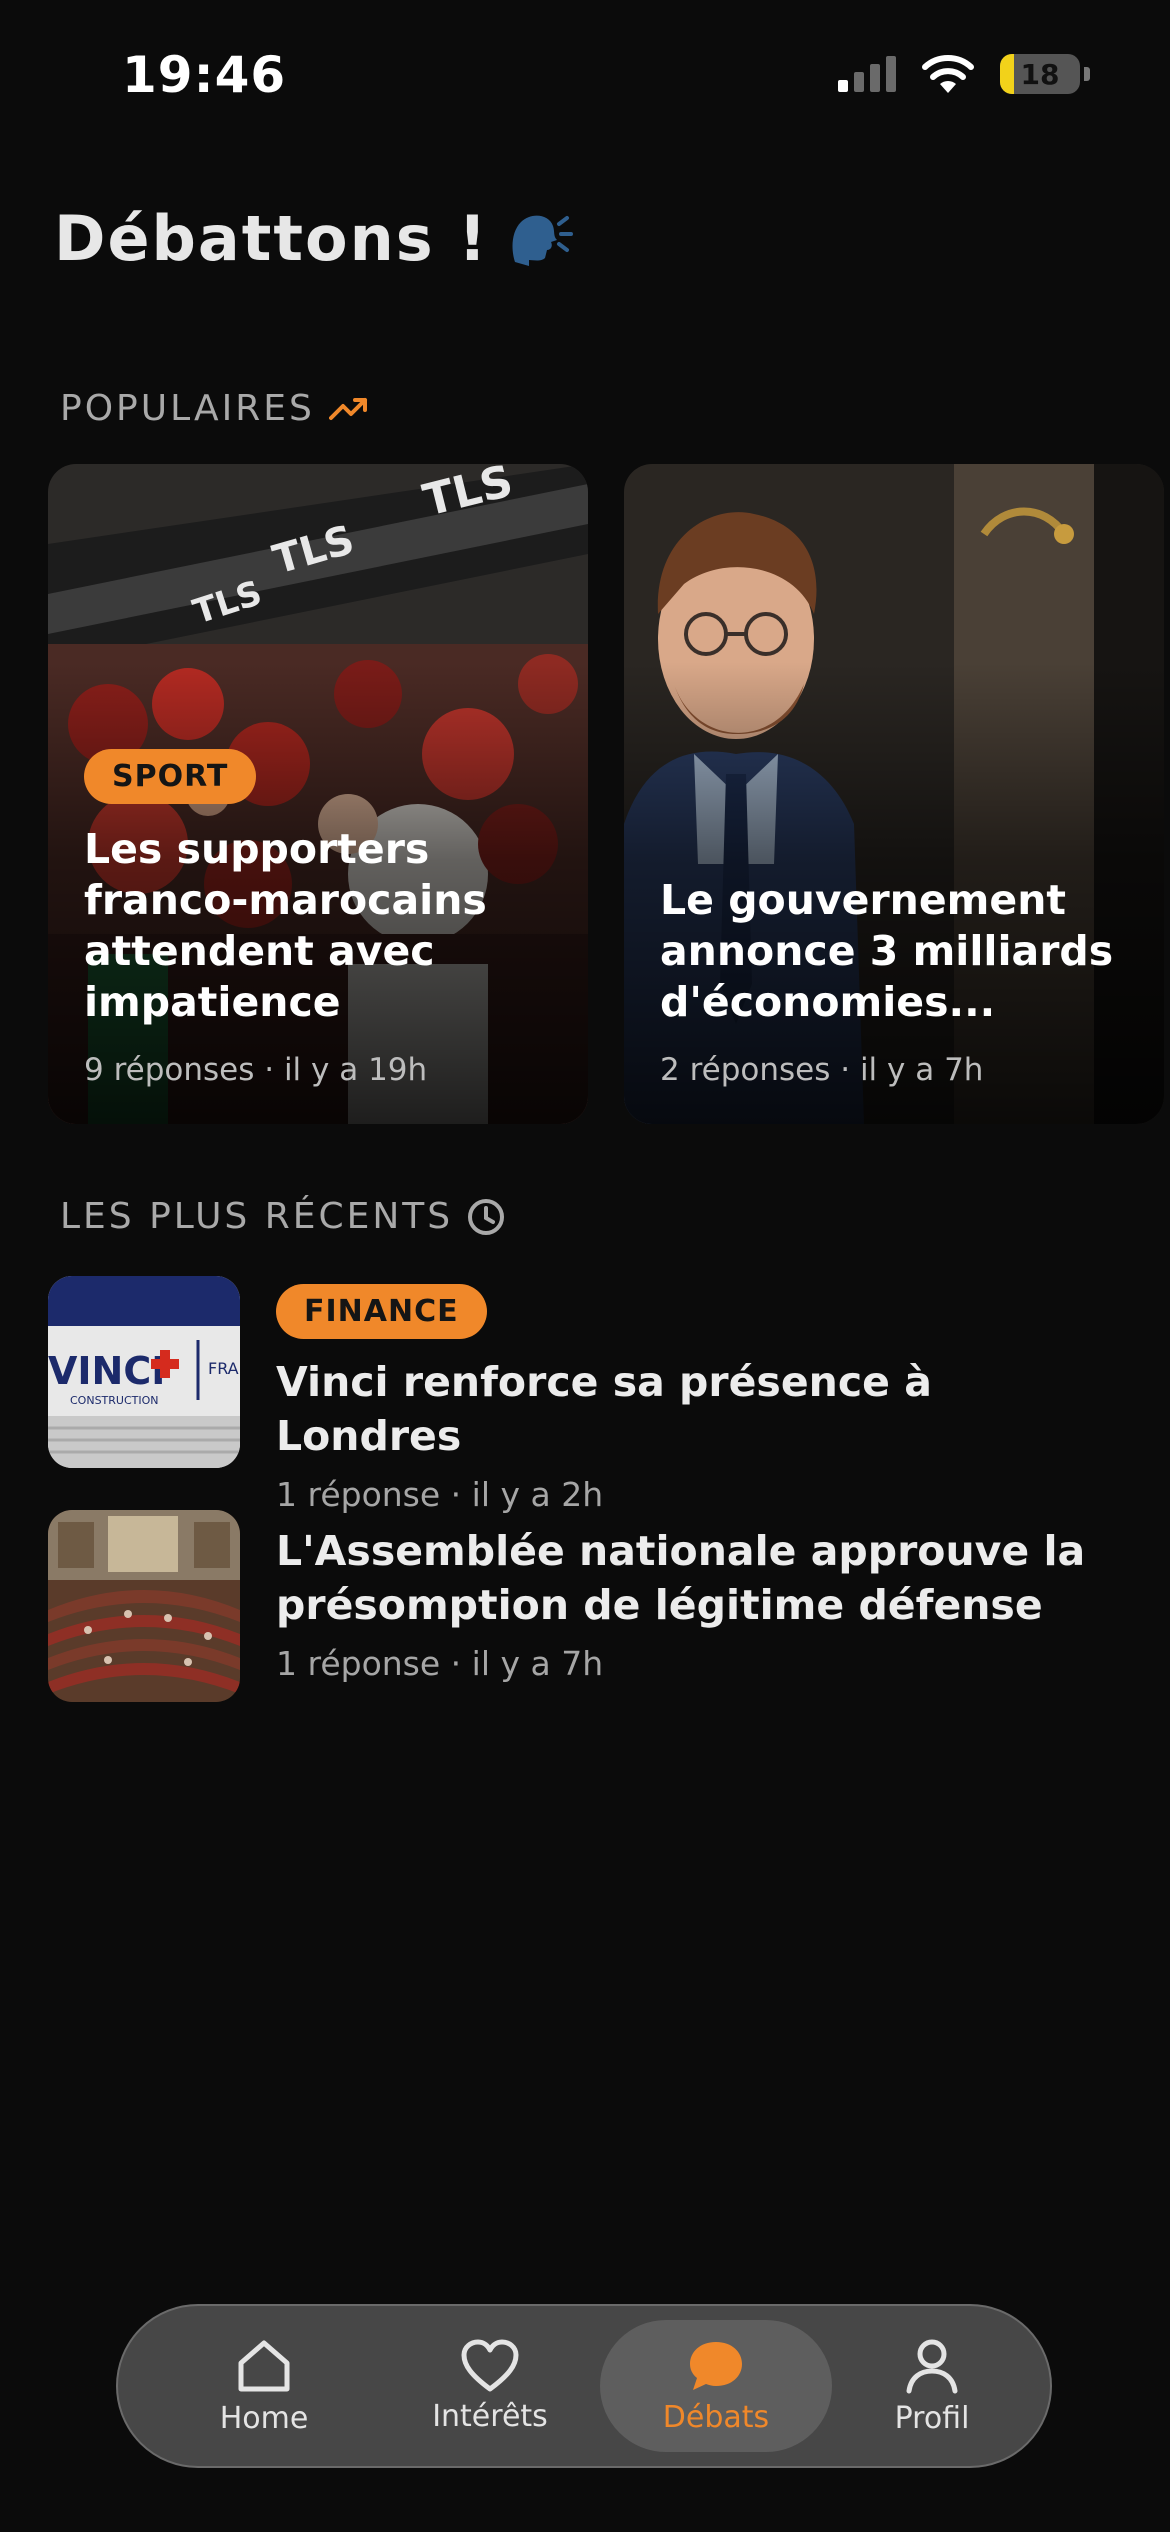  Describe the element at coordinates (867, 74) in the screenshot. I see `cellular-signal-icon` at that location.